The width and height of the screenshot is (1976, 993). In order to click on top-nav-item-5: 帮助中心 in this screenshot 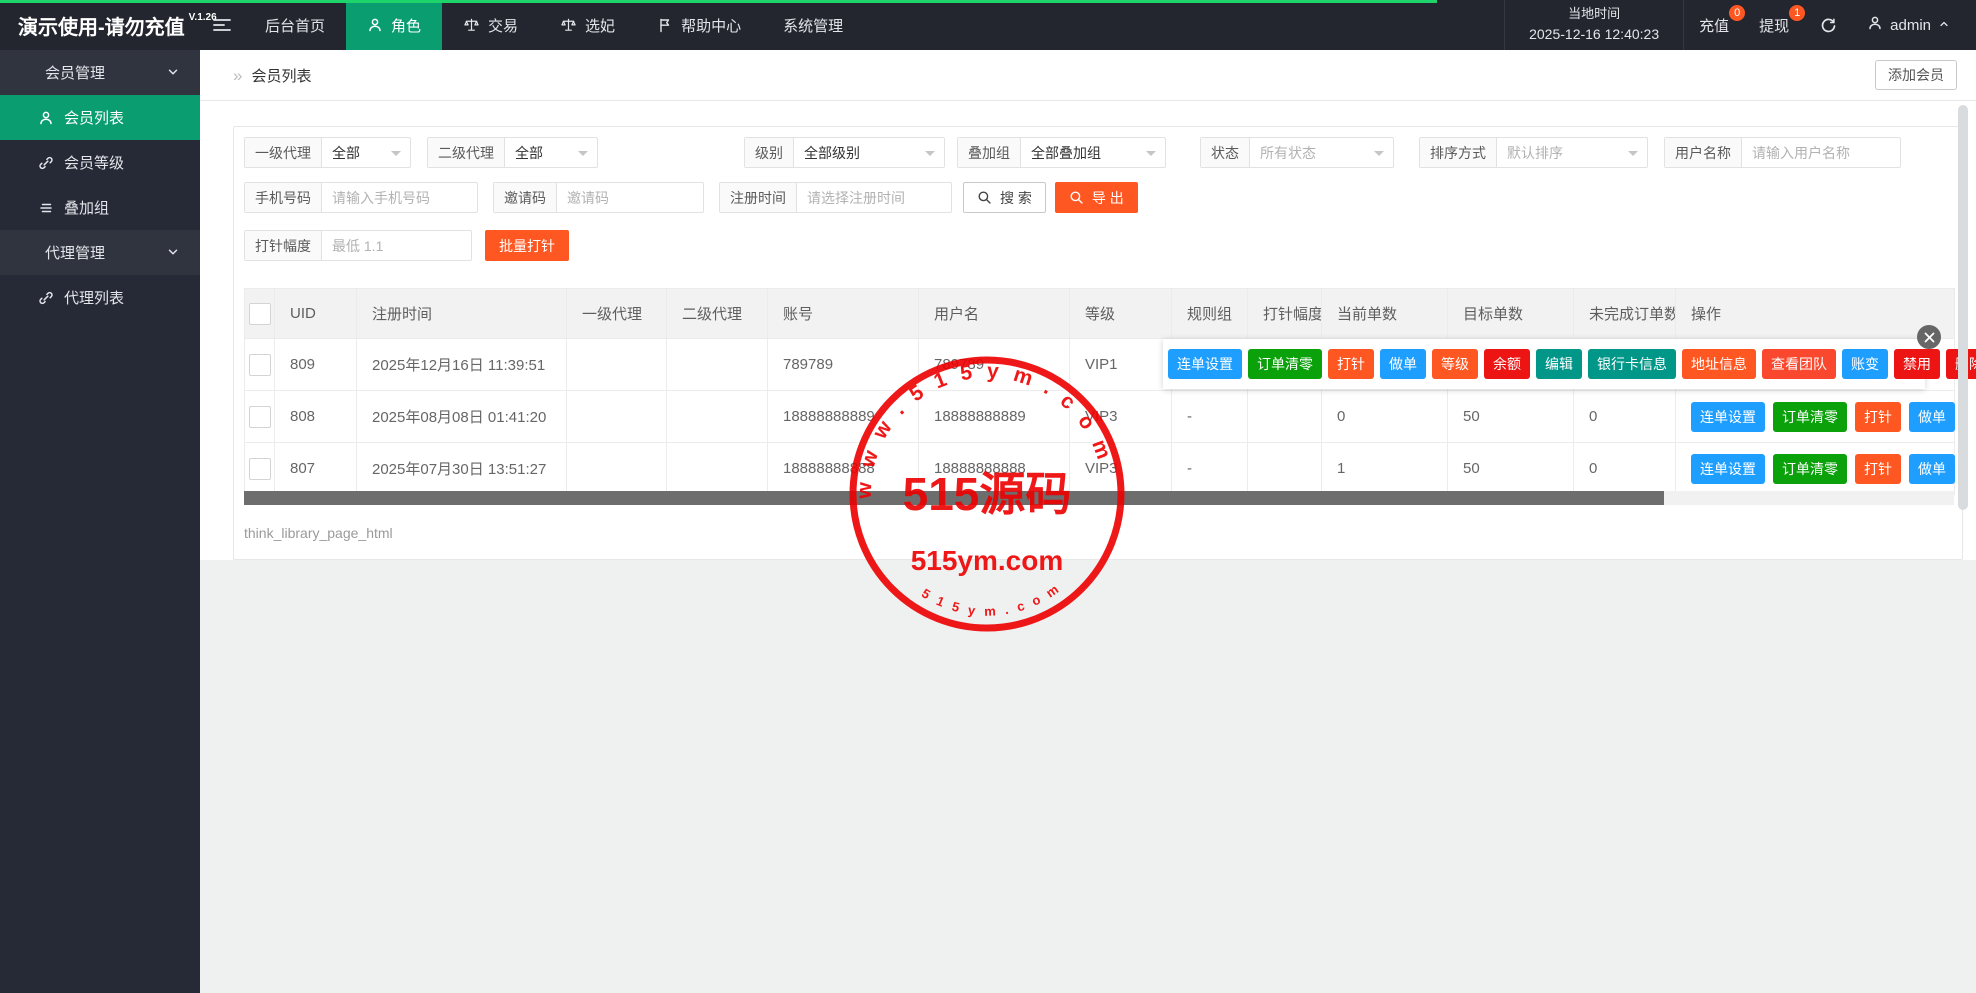, I will do `click(699, 25)`.